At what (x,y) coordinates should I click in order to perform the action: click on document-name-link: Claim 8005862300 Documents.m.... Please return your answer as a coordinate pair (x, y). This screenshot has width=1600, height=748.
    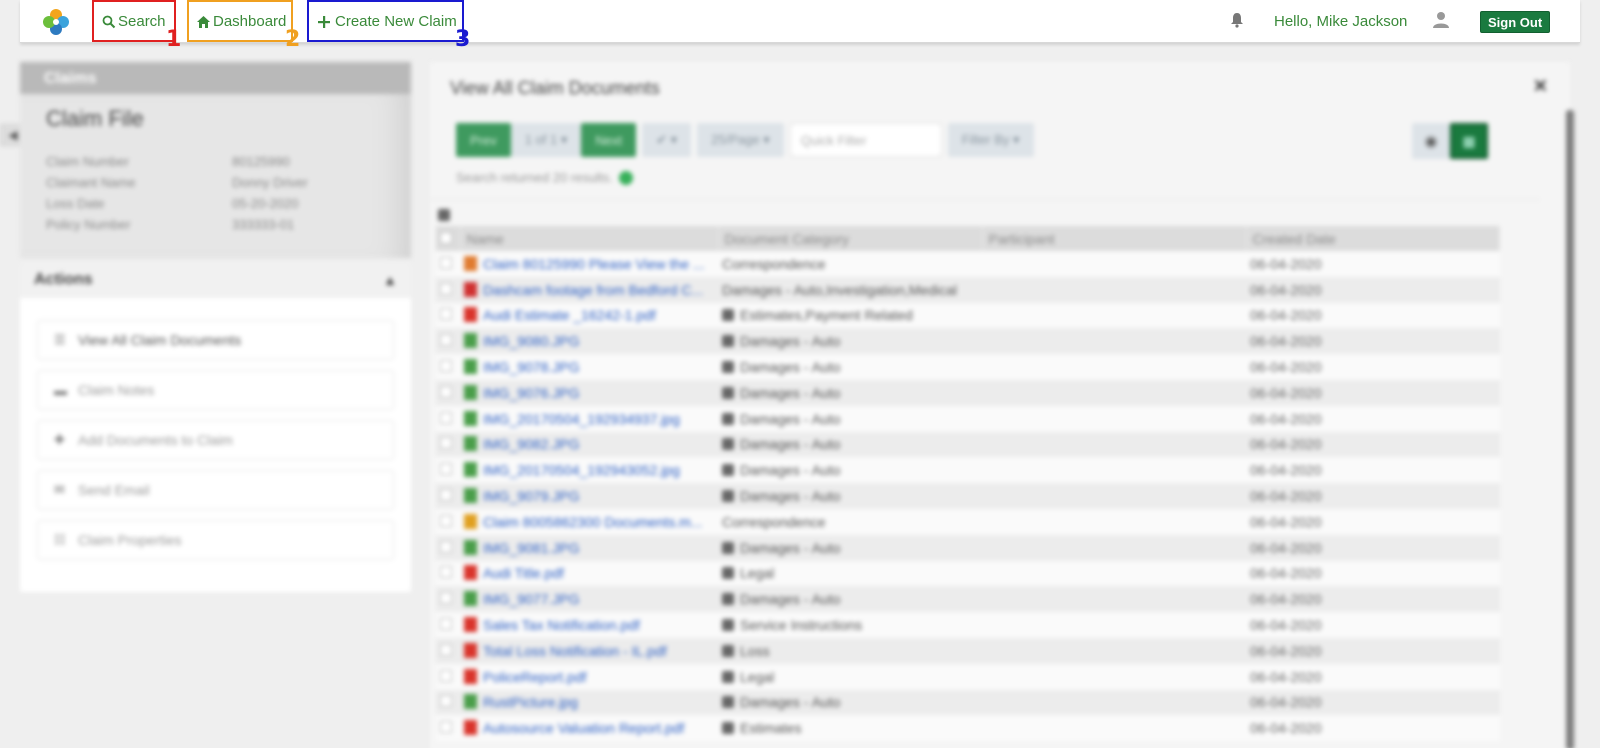
    Looking at the image, I should click on (592, 522).